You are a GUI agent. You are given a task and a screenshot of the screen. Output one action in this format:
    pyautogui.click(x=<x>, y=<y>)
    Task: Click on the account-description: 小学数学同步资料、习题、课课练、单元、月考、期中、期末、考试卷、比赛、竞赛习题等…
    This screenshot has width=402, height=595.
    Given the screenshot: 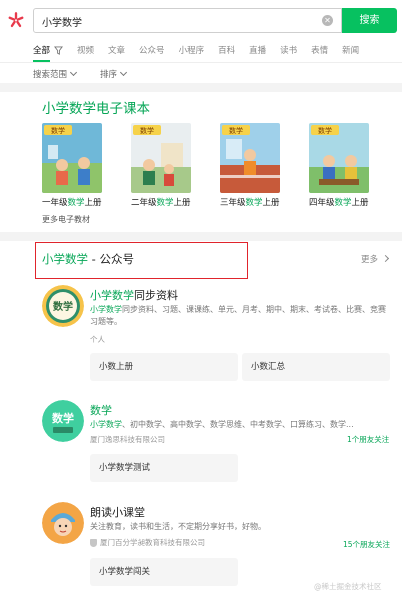 What is the action you would take?
    pyautogui.click(x=238, y=315)
    